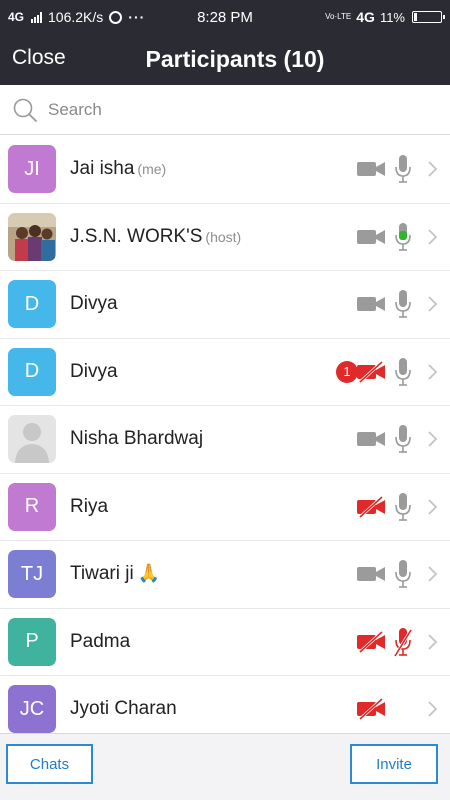  Describe the element at coordinates (32, 709) in the screenshot. I see `avatar: JC` at that location.